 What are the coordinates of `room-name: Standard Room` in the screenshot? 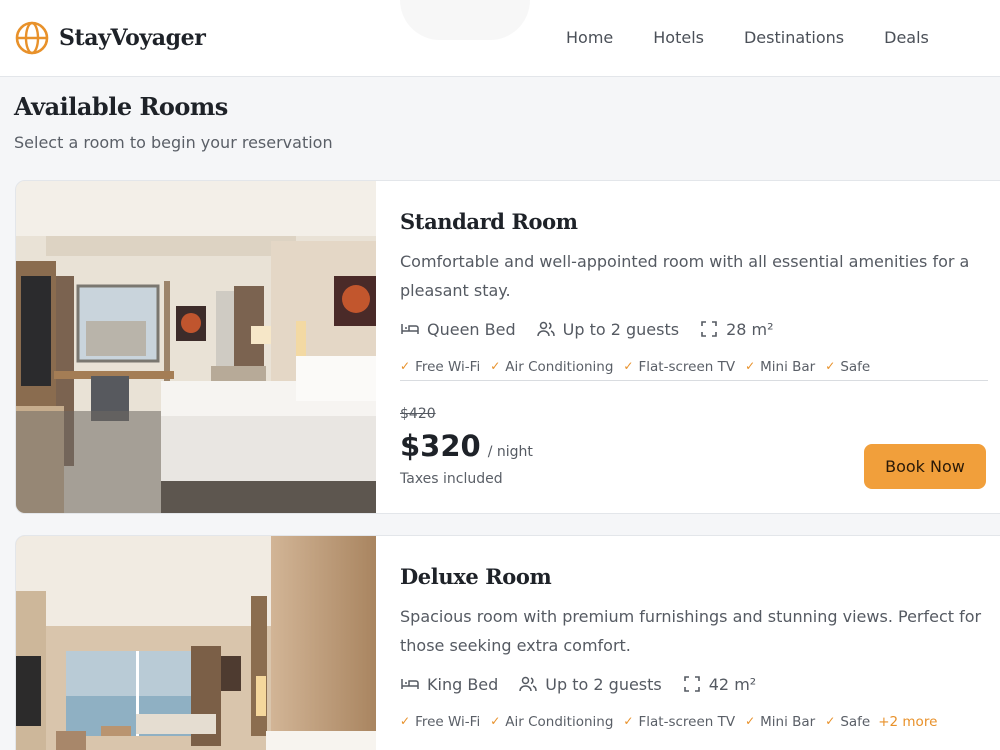 It's located at (489, 221).